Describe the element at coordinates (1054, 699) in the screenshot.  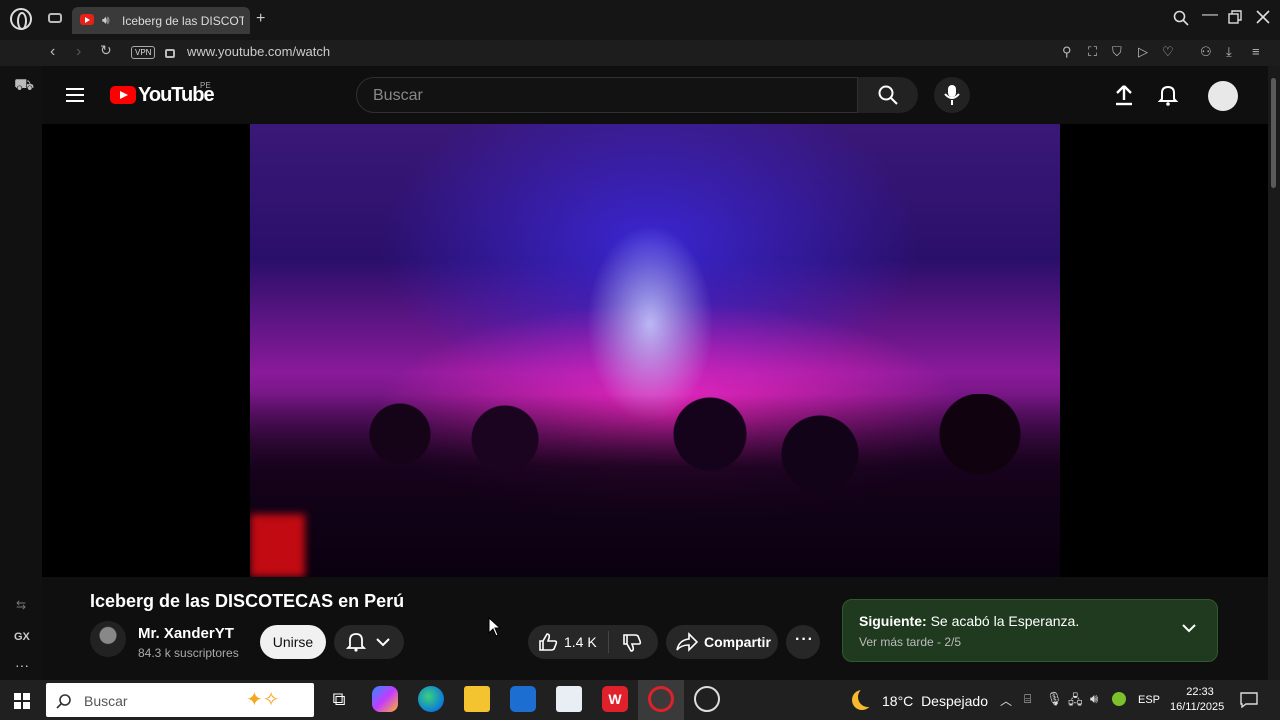
I see `tray-microphone-icon: 🎙︎` at that location.